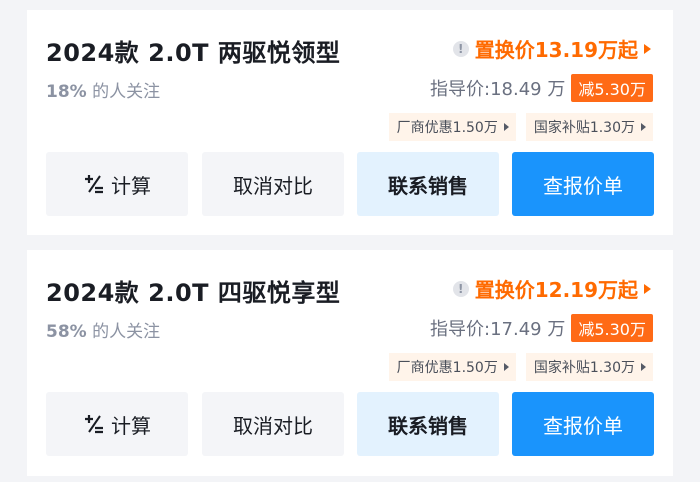  I want to click on trade-in-price-link: ! 置换价12.19万起, so click(551, 288).